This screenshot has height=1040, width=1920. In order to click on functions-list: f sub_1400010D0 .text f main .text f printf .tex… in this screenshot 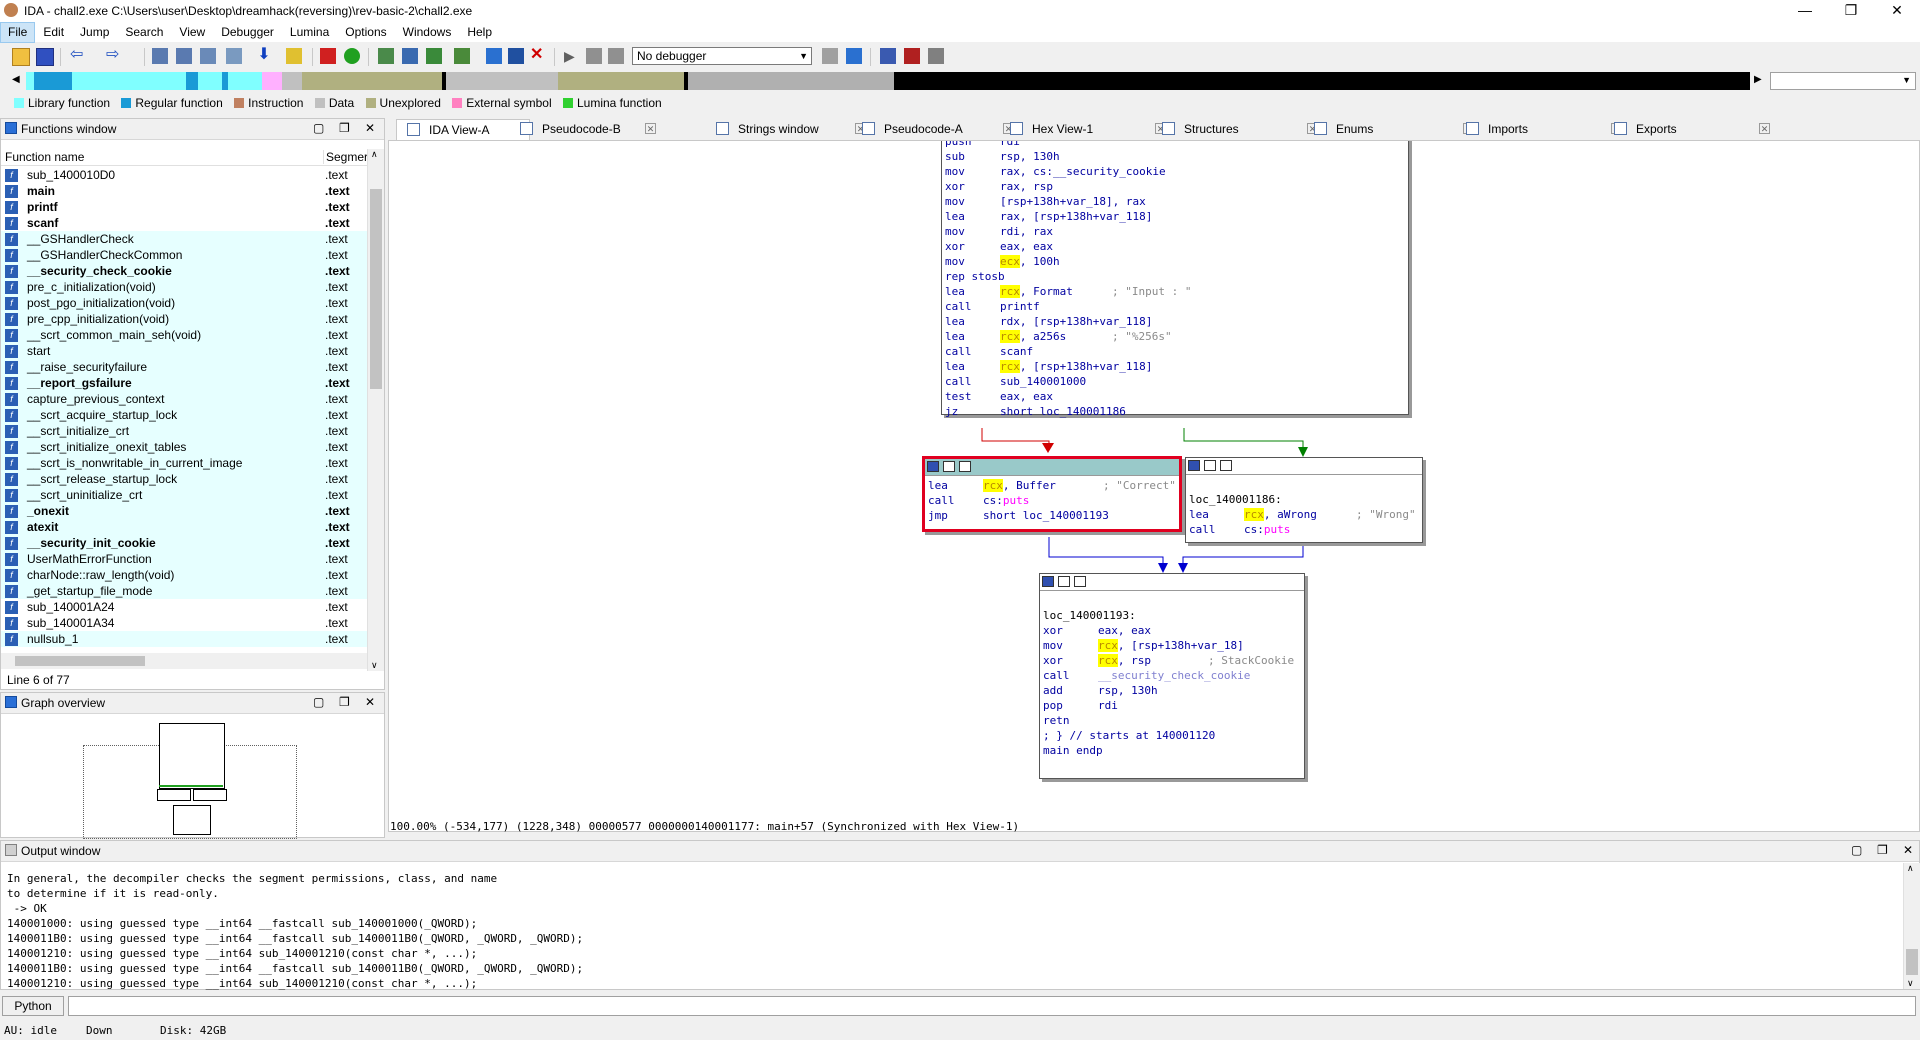, I will do `click(184, 427)`.